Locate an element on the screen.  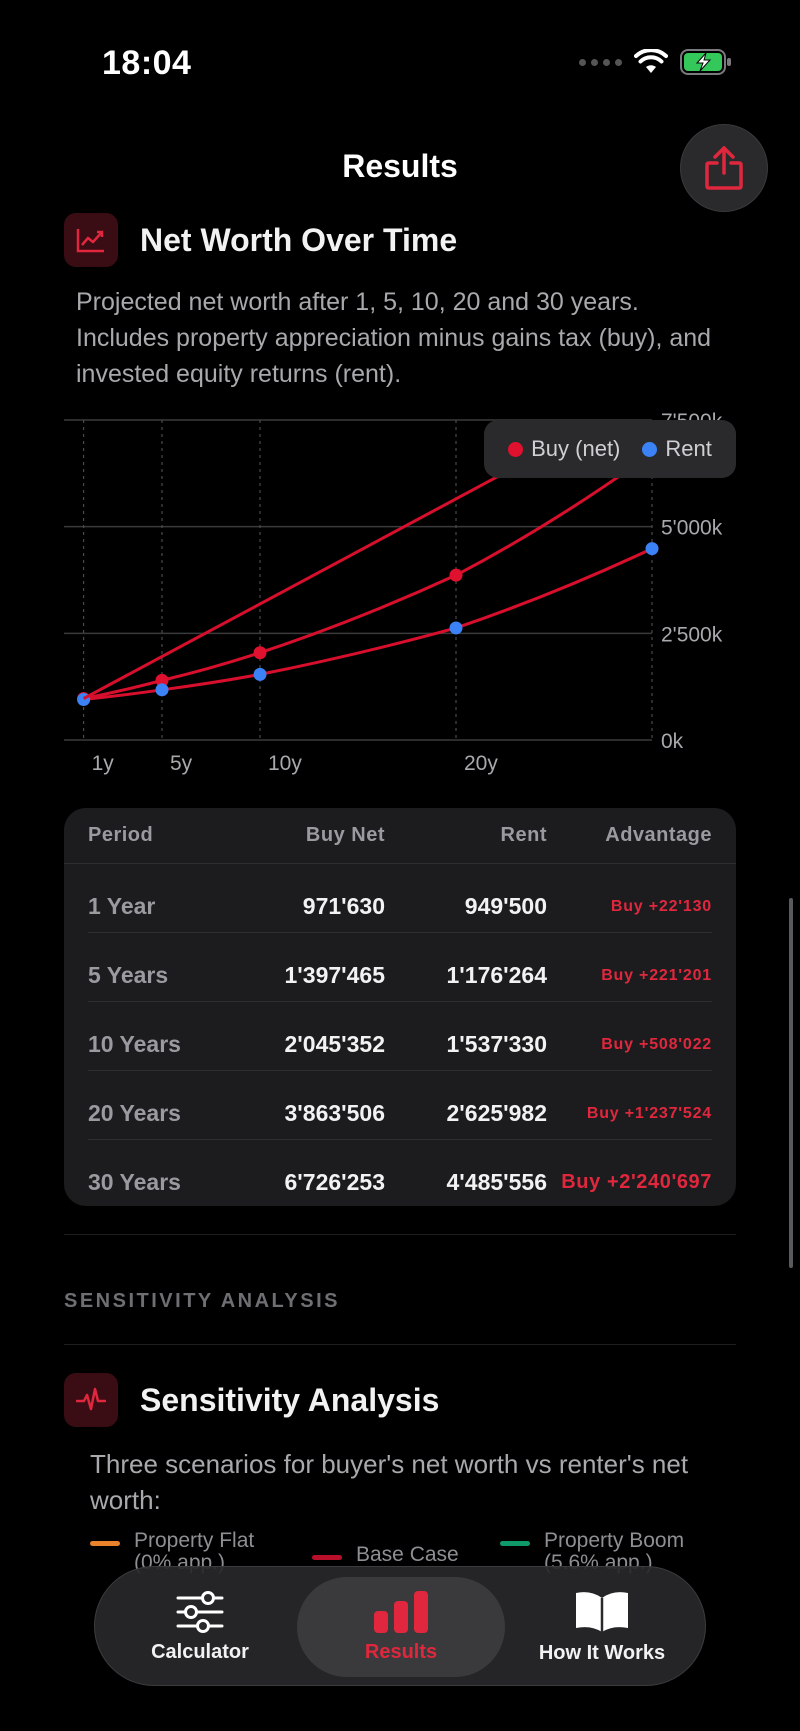
sens-legend-base: Base Case is located at coordinates (385, 1555).